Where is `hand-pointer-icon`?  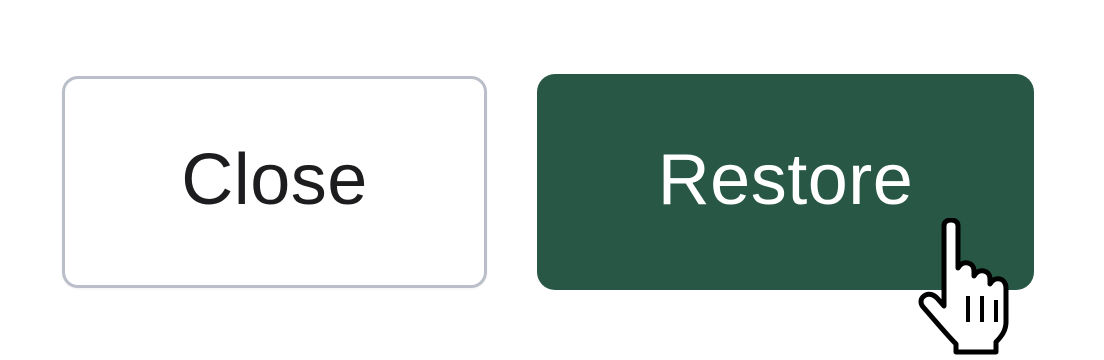 hand-pointer-icon is located at coordinates (963, 286).